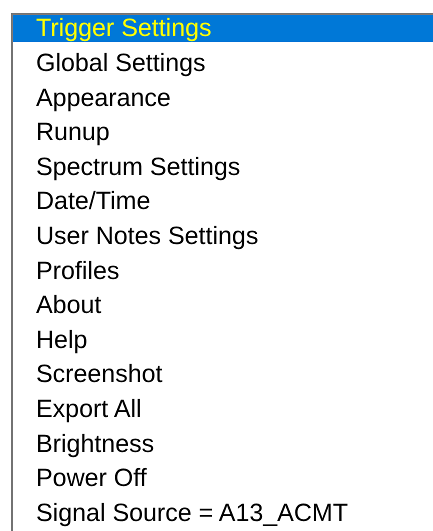 This screenshot has height=531, width=433. Describe the element at coordinates (223, 132) in the screenshot. I see `menu-item: Runup` at that location.